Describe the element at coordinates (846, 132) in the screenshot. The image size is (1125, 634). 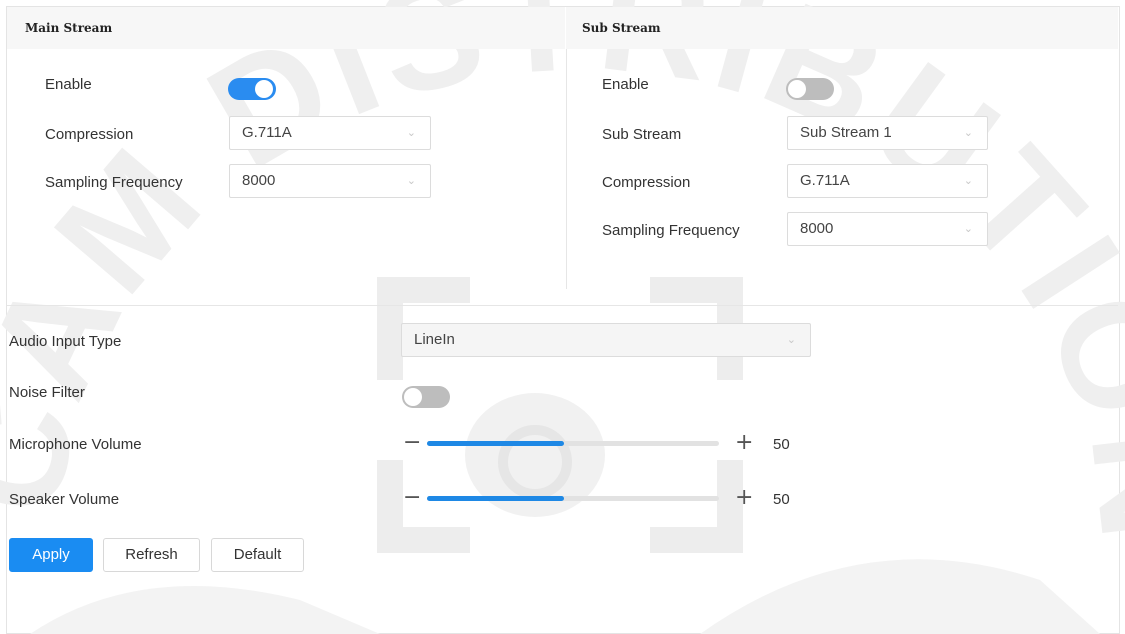
I see `sub-stream-select-value: Sub Stream 1` at that location.